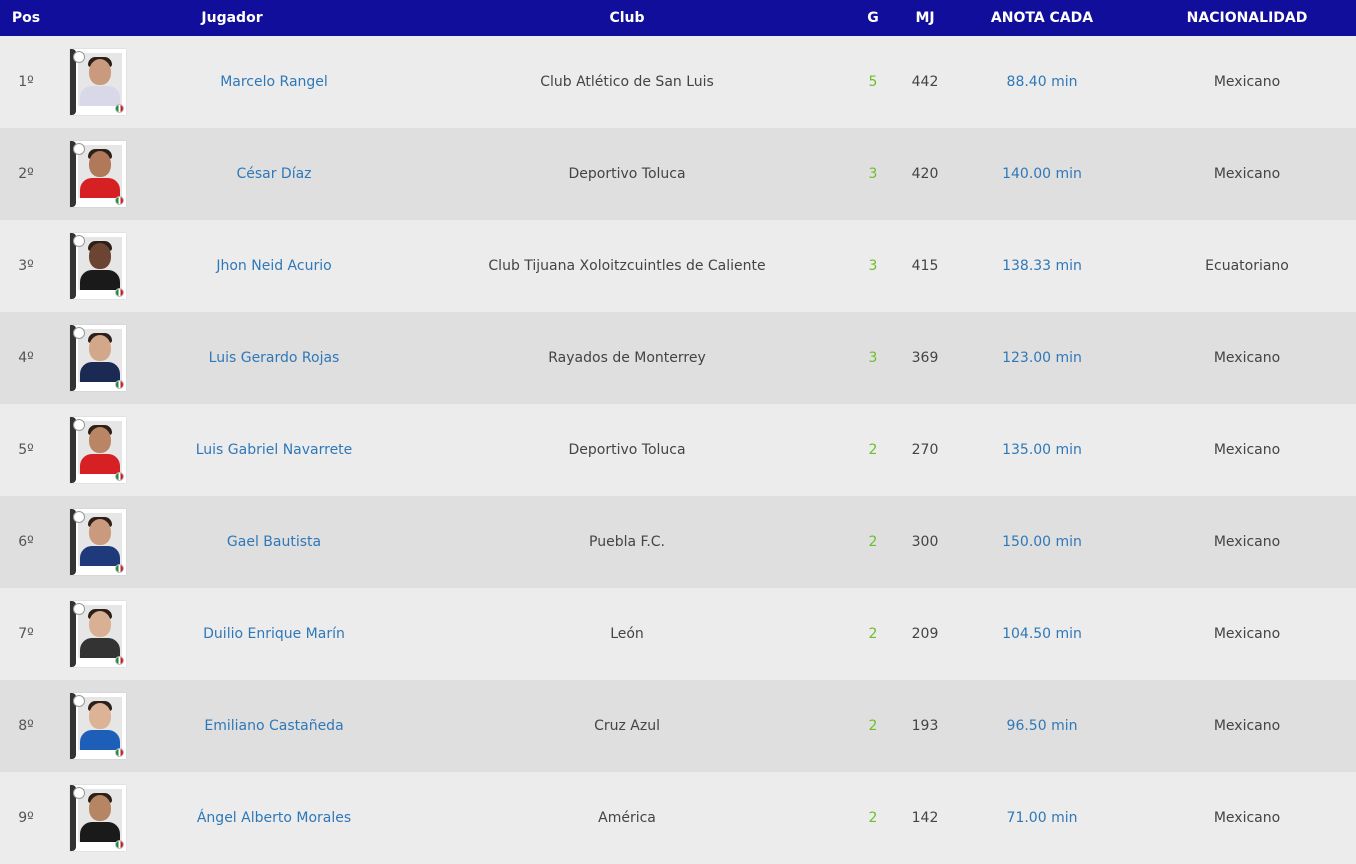 The height and width of the screenshot is (864, 1356). Describe the element at coordinates (627, 18) in the screenshot. I see `header-club: Club` at that location.